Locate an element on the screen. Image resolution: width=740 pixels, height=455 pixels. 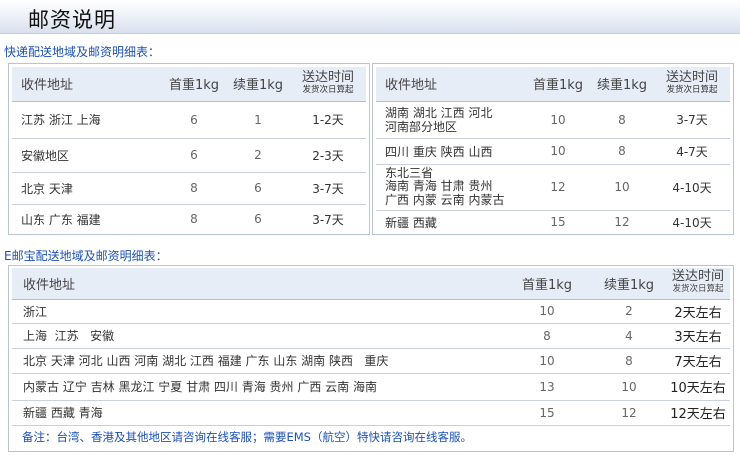
table-row: 江苏 浙江 上海 6 1 1-2天 is located at coordinates (189, 120).